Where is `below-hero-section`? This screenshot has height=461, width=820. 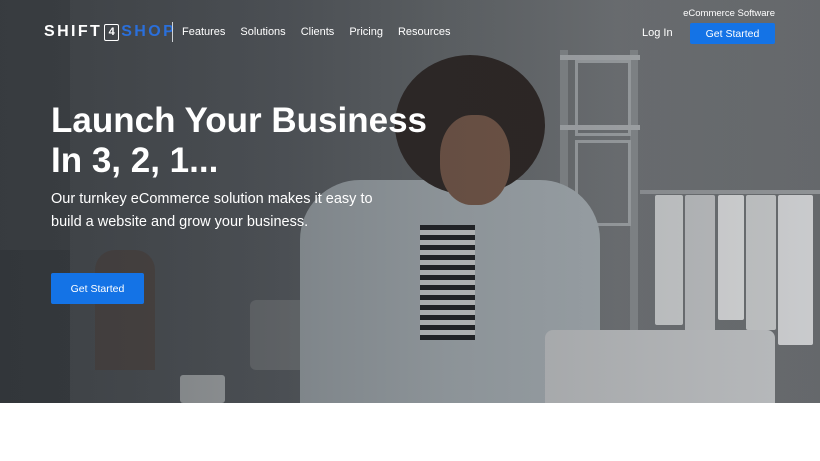
below-hero-section is located at coordinates (410, 432).